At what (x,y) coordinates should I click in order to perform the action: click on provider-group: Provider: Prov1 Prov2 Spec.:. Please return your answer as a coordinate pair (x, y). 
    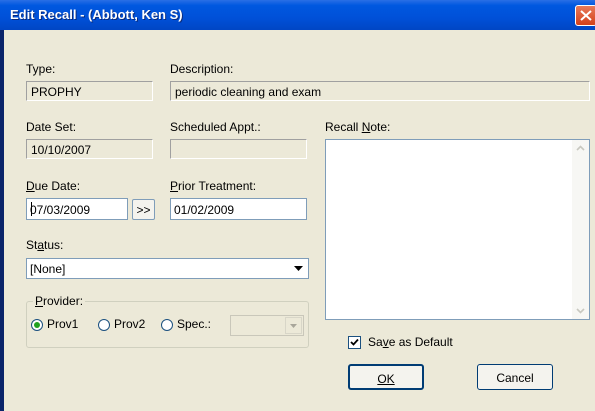
    Looking at the image, I should click on (167, 321).